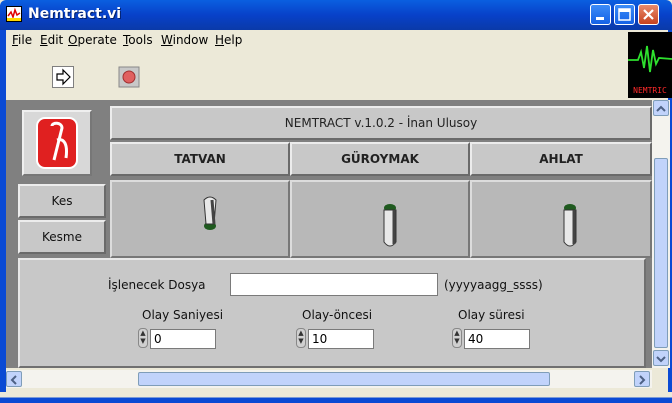  Describe the element at coordinates (63, 77) in the screenshot. I see `run-arrow-icon` at that location.